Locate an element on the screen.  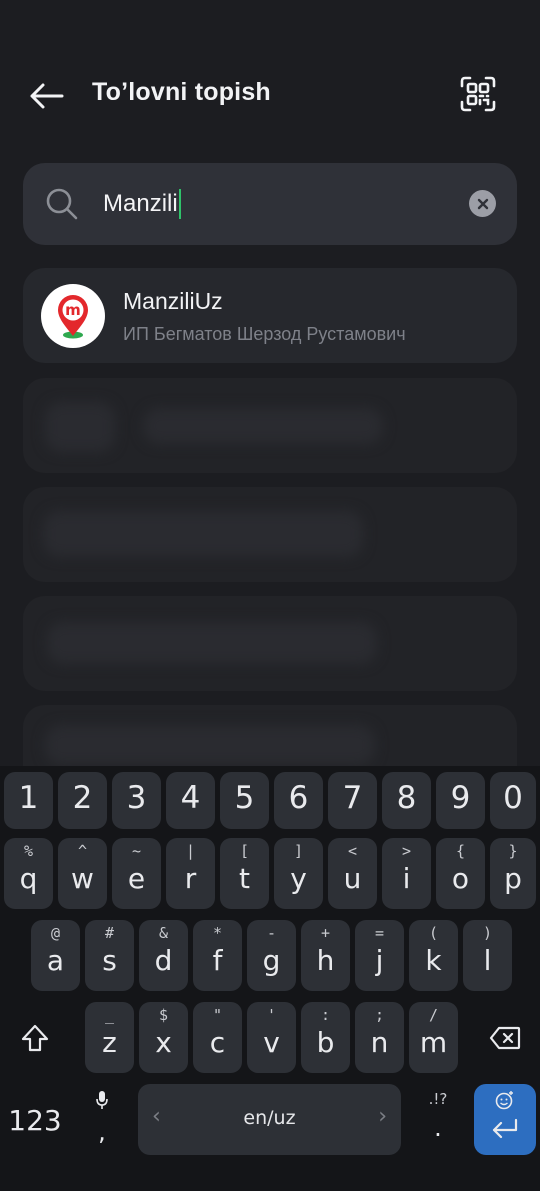
qr-scan-button is located at coordinates (478, 94).